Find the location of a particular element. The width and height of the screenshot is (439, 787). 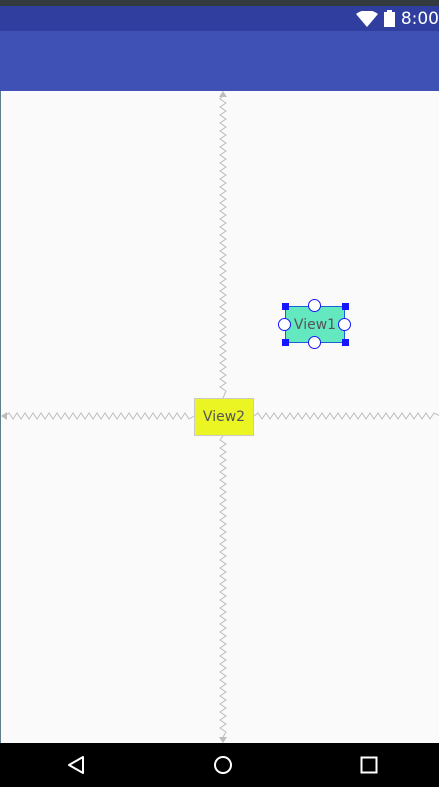

constraint-top is located at coordinates (223, 246).